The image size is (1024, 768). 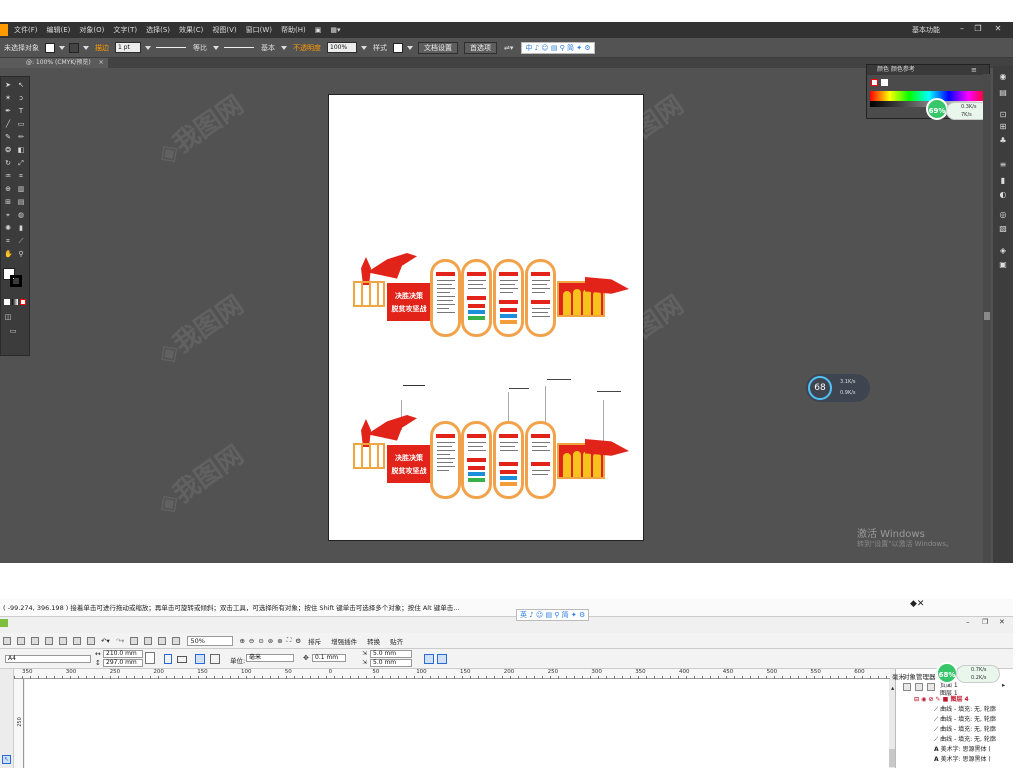 What do you see at coordinates (21, 163) in the screenshot?
I see `scale-tool-icon: ⤢` at bounding box center [21, 163].